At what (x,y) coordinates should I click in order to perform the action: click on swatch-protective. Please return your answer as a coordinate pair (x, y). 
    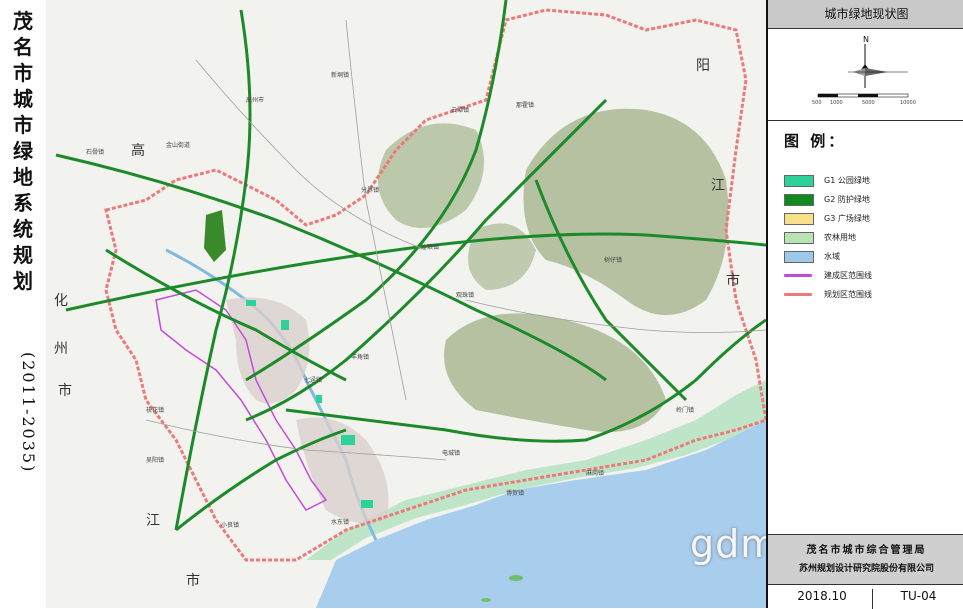
    Looking at the image, I should click on (799, 200).